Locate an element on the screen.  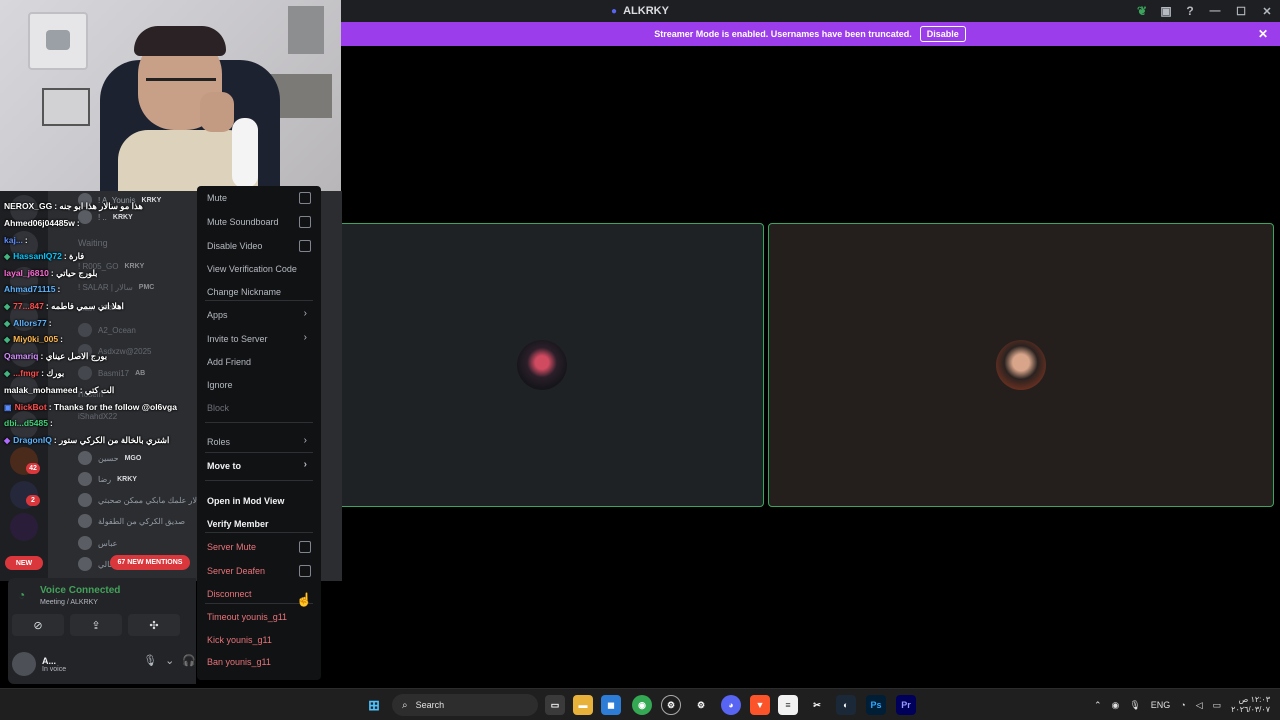
help-icon: ? is located at coordinates (1190, 11).